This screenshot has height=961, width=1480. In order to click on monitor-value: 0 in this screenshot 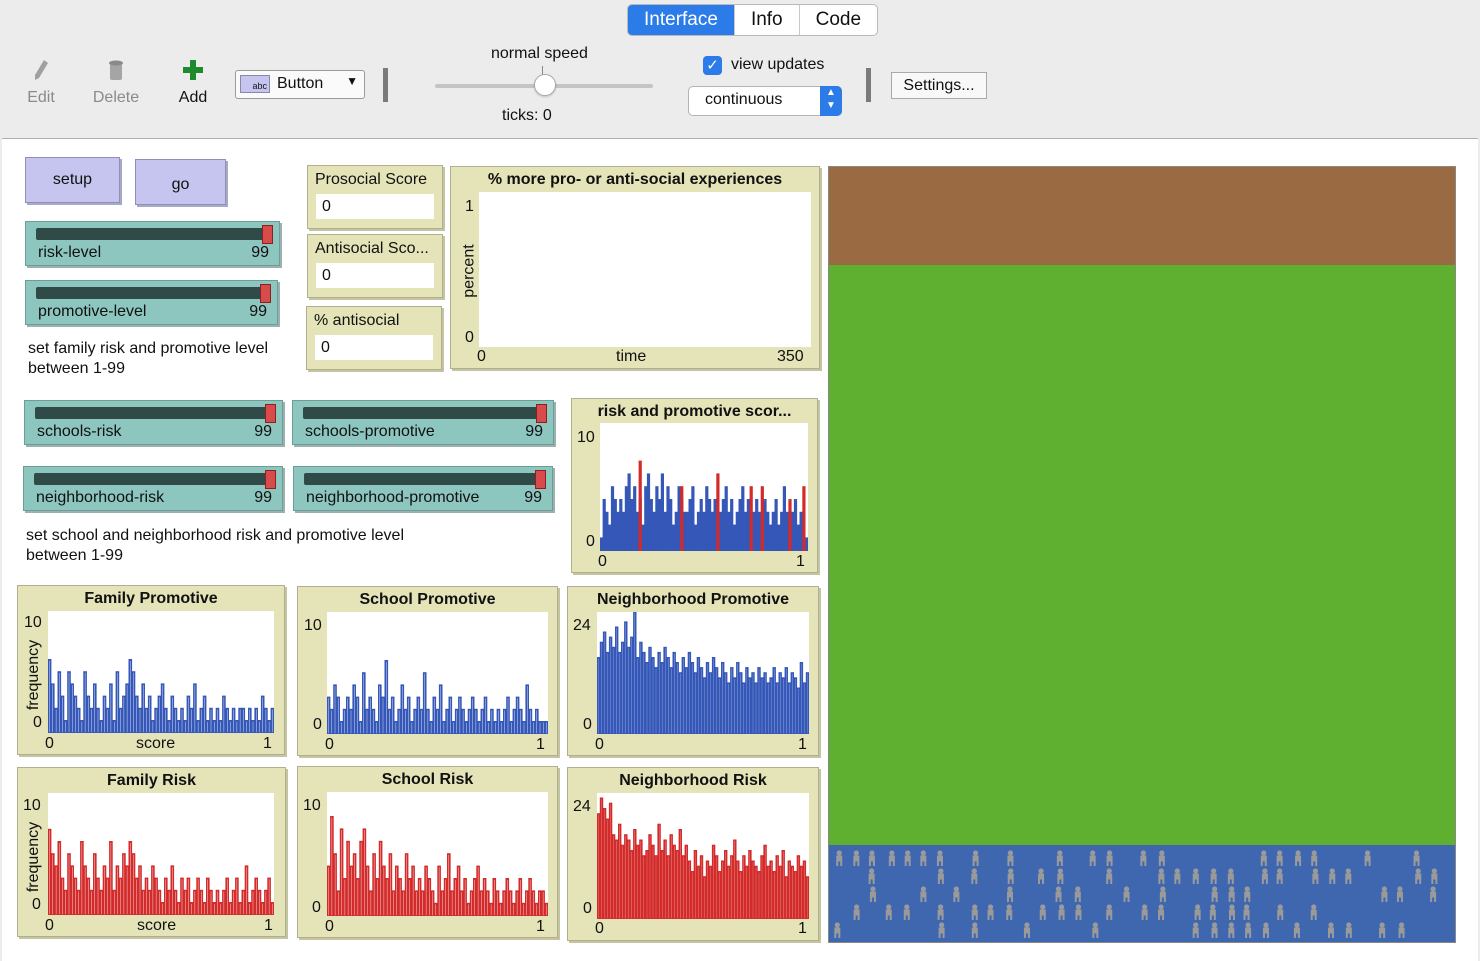, I will do `click(375, 275)`.